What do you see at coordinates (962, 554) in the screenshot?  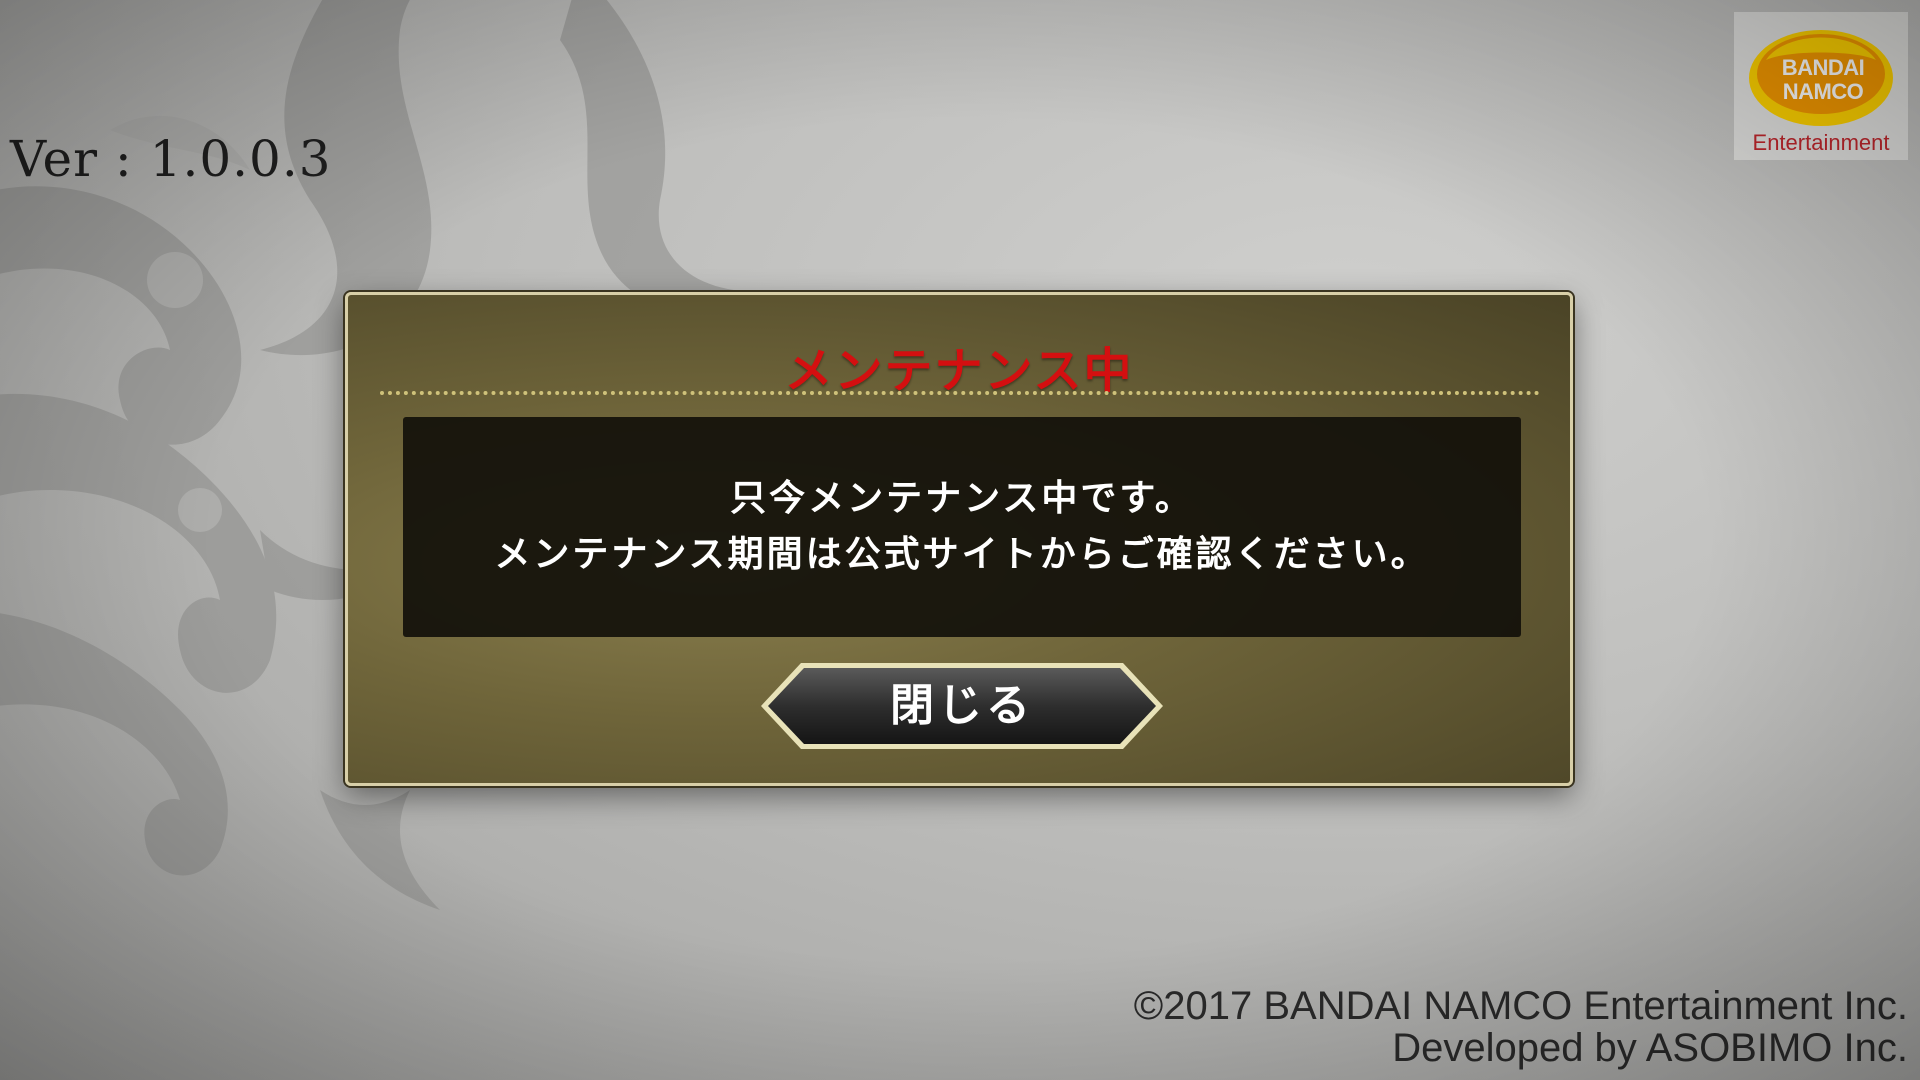 I see `message-line-2: メンテナンス期間は公式サイトからご確認ください。` at bounding box center [962, 554].